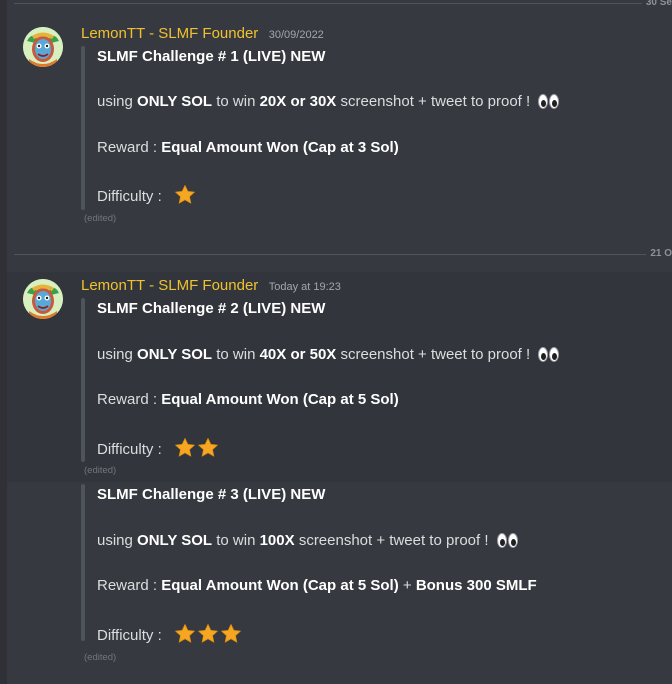 The image size is (672, 684). Describe the element at coordinates (3, 342) in the screenshot. I see `channel-sidebar-edge` at that location.